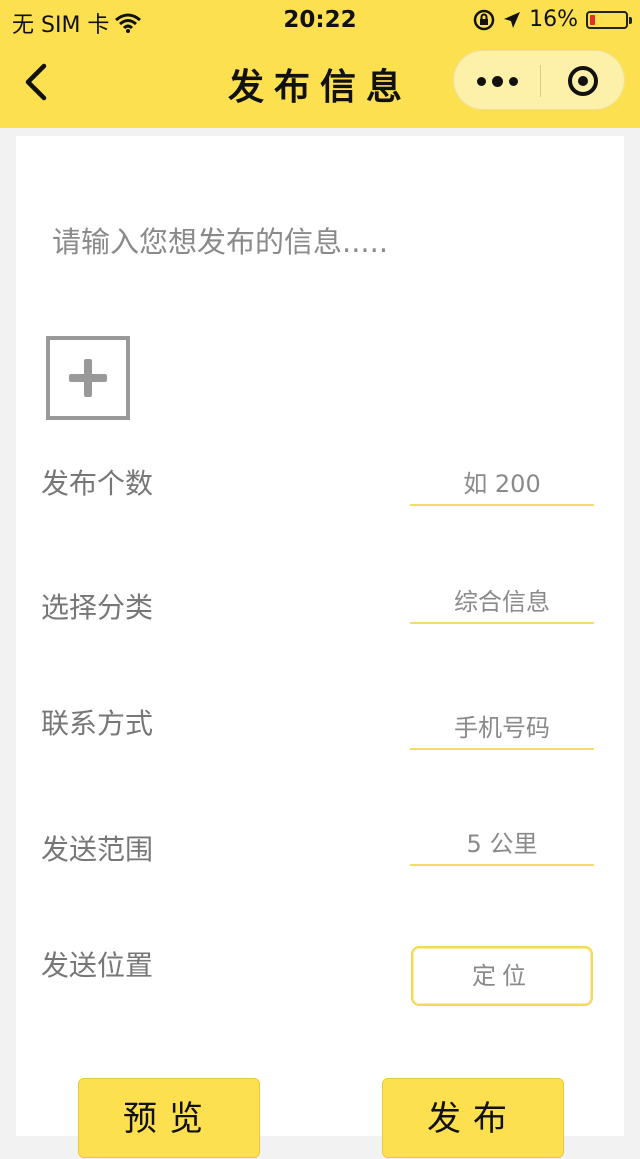 Image resolution: width=640 pixels, height=1159 pixels. I want to click on range-input: 5 公里, so click(502, 845).